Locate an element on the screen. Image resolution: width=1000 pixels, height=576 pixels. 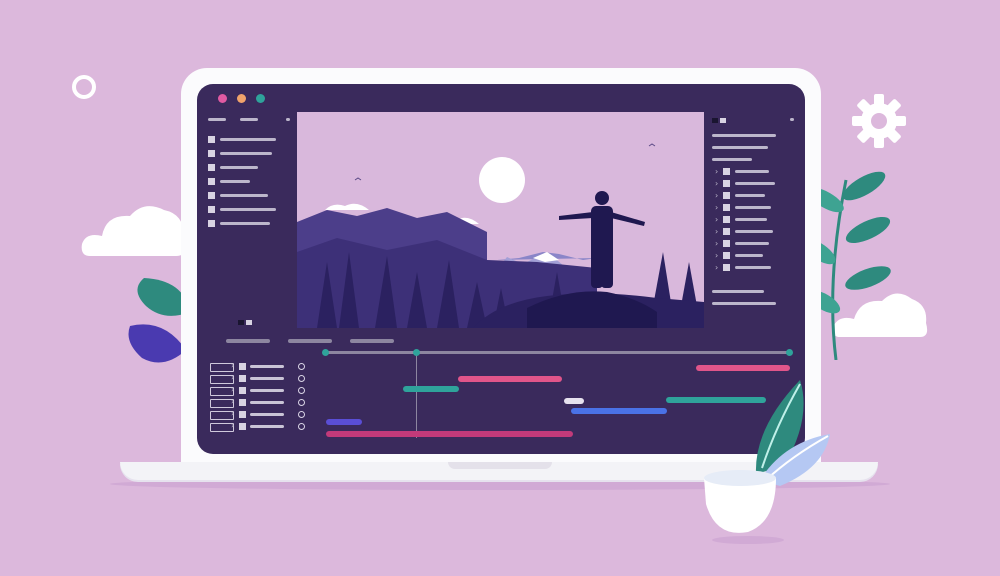
timeline-end-marker is located at coordinates (789, 352).